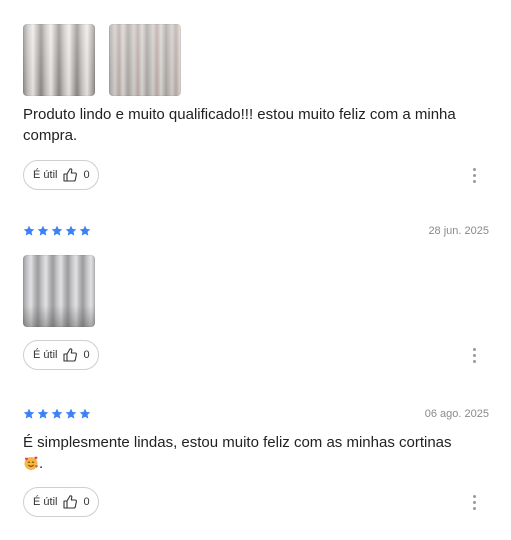 Image resolution: width=511 pixels, height=540 pixels. I want to click on review-date: 06 ago. 2025, so click(456, 414).